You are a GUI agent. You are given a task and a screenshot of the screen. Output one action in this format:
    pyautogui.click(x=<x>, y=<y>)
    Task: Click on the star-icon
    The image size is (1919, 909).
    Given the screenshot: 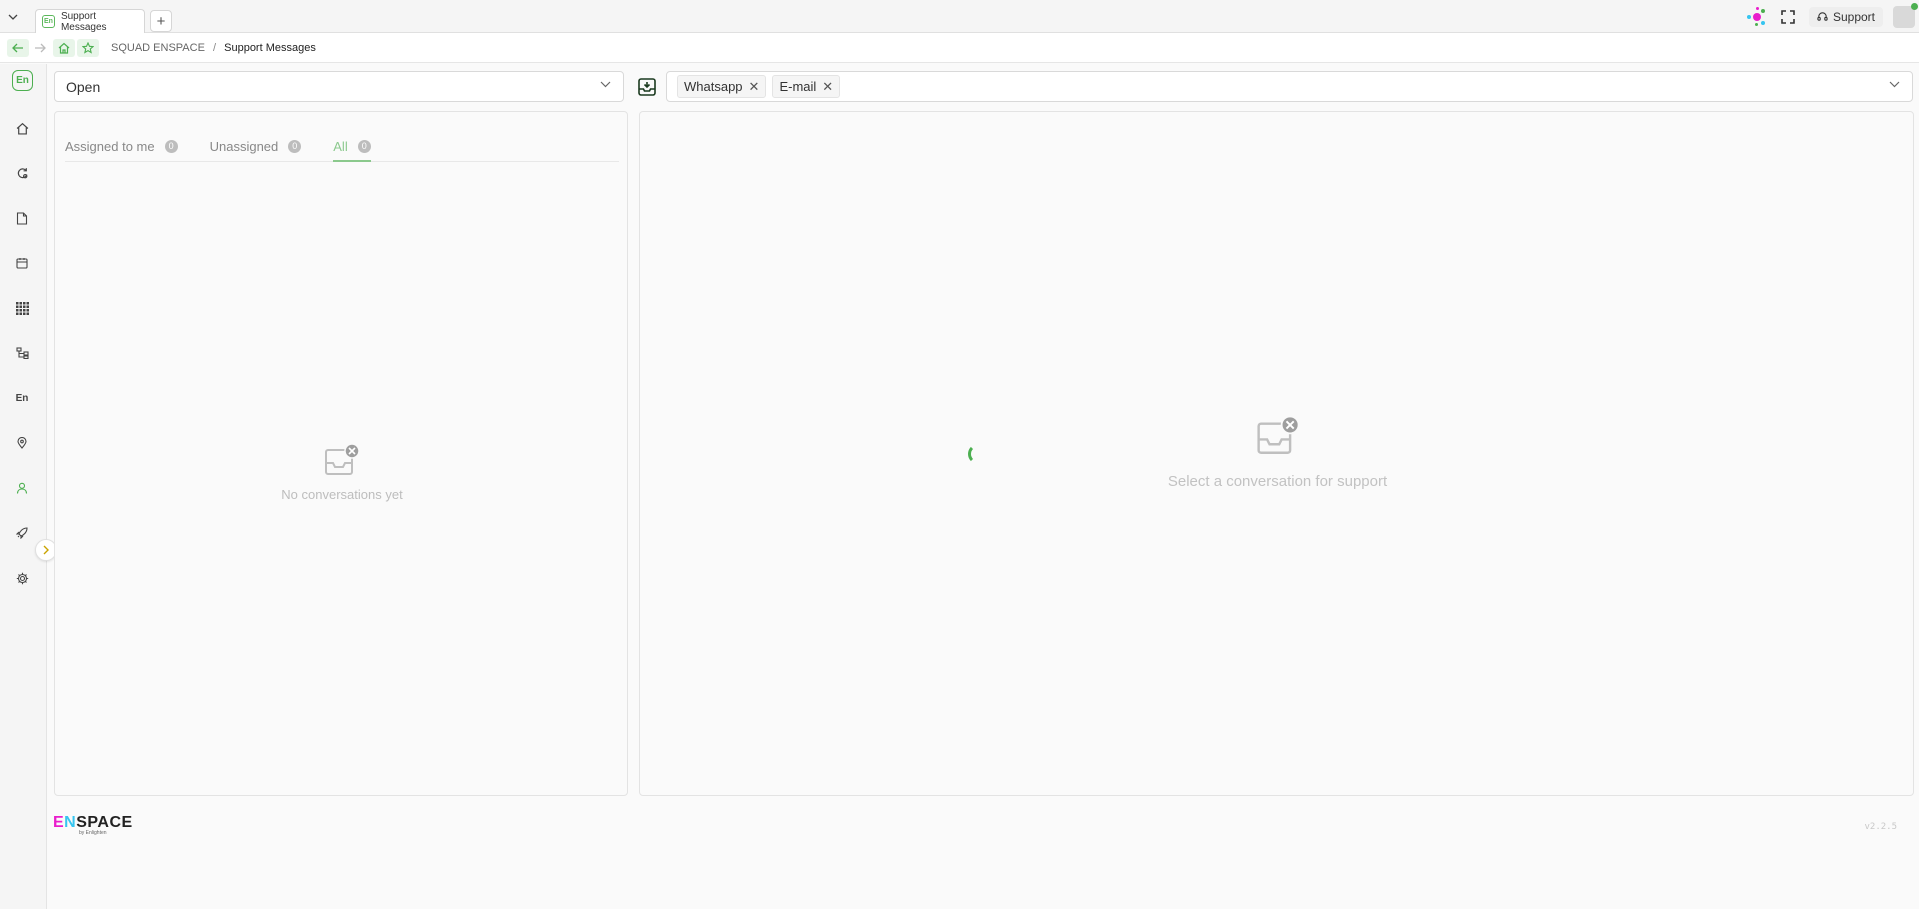 What is the action you would take?
    pyautogui.click(x=88, y=47)
    